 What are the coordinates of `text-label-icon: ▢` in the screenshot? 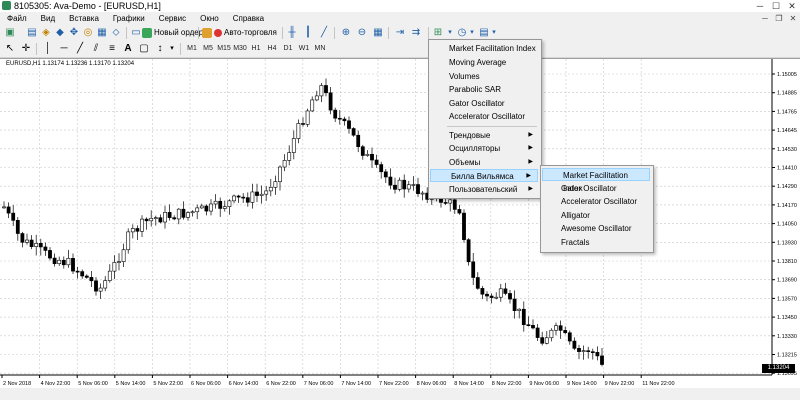 It's located at (144, 49).